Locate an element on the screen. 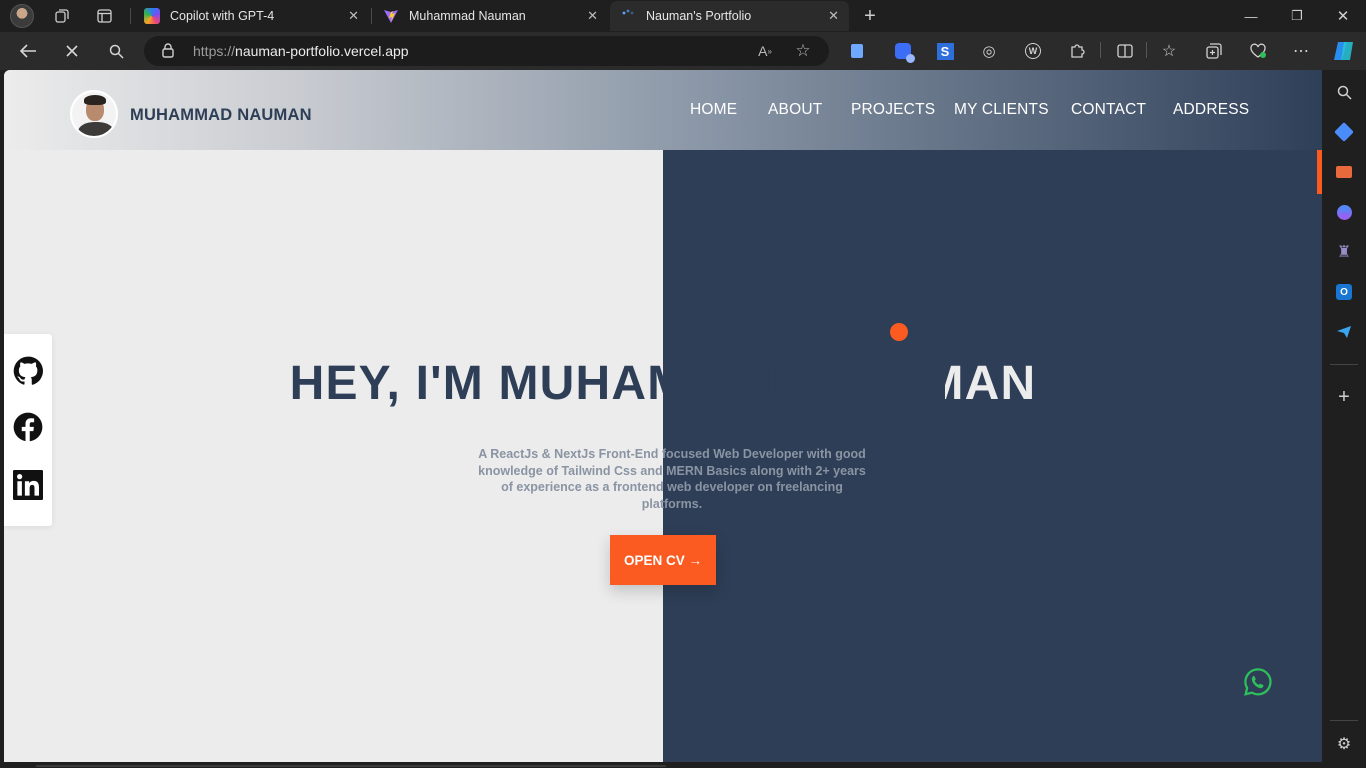 Image resolution: width=1366 pixels, height=768 pixels. games-icon: ♜ is located at coordinates (1344, 252).